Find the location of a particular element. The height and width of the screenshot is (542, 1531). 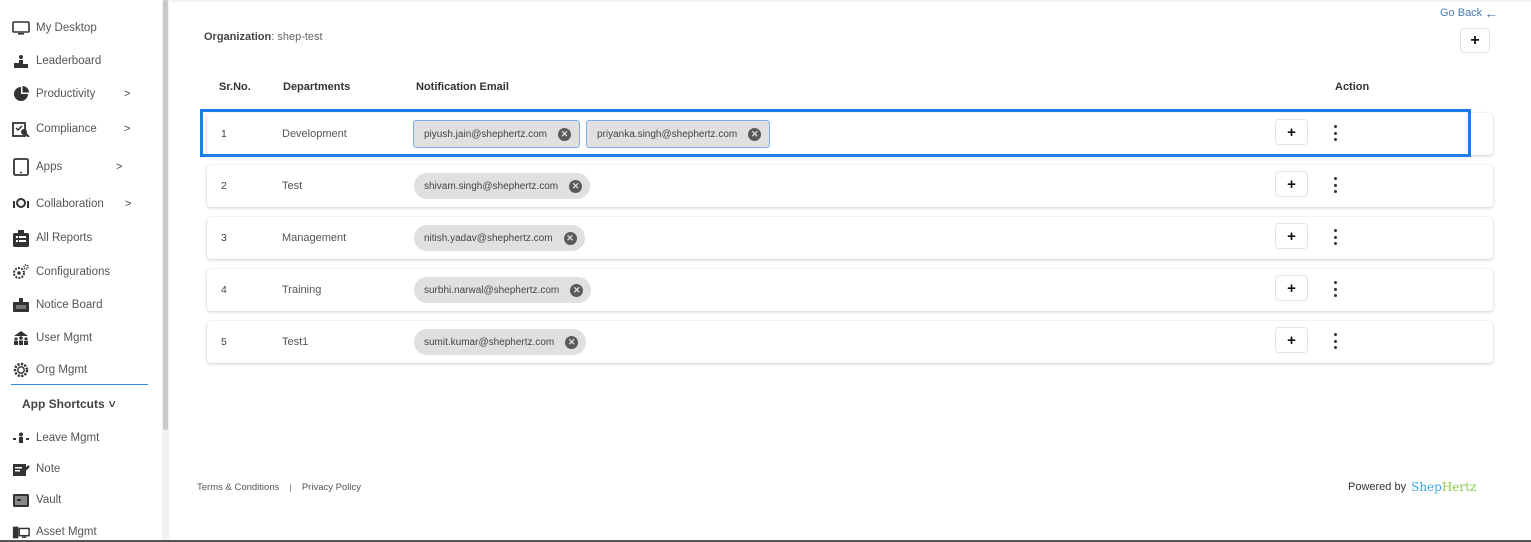

add-department-button: + is located at coordinates (1475, 40).